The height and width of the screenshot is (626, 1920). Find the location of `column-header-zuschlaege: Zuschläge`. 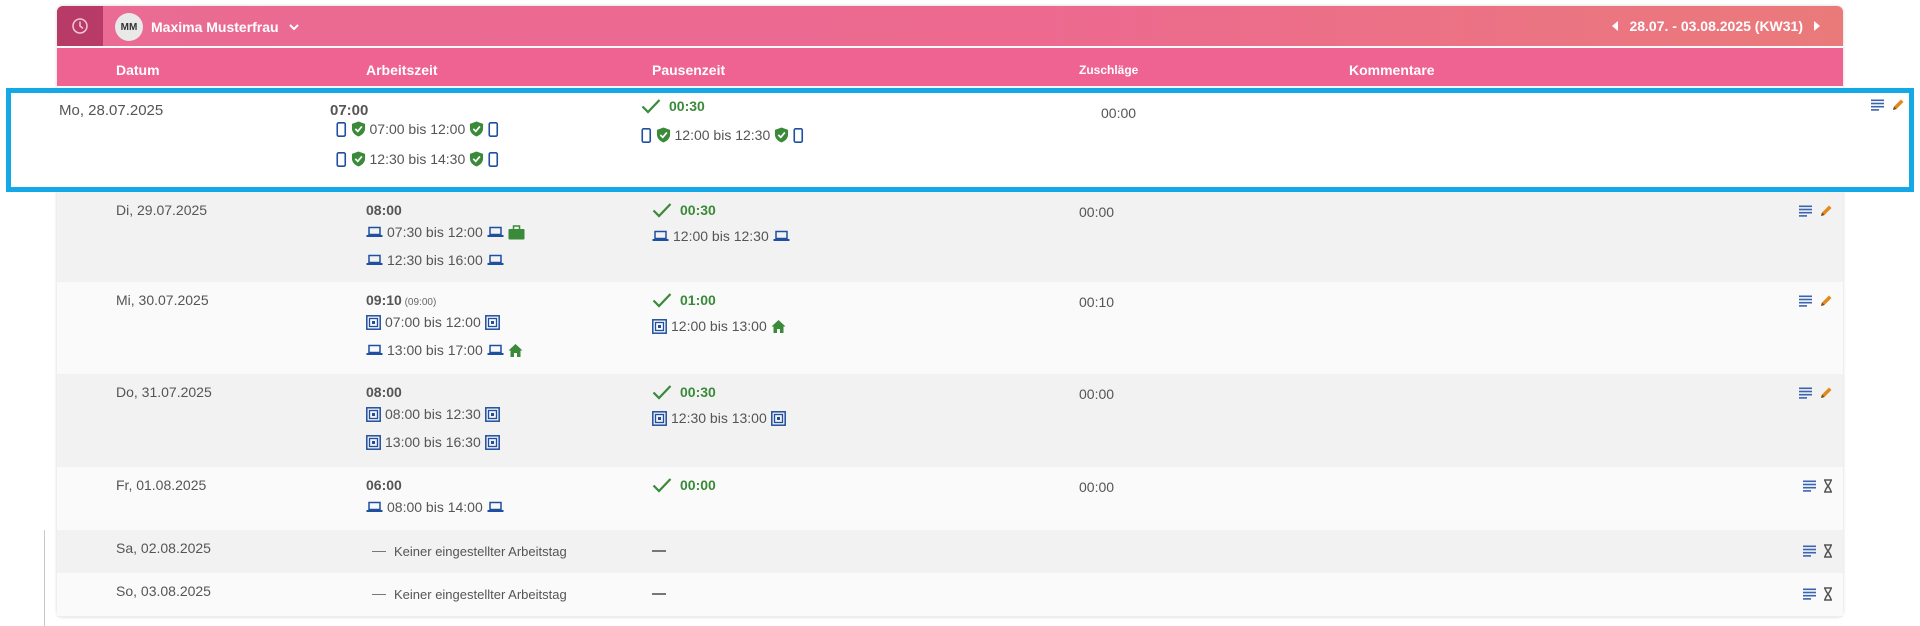

column-header-zuschlaege: Zuschläge is located at coordinates (1108, 67).